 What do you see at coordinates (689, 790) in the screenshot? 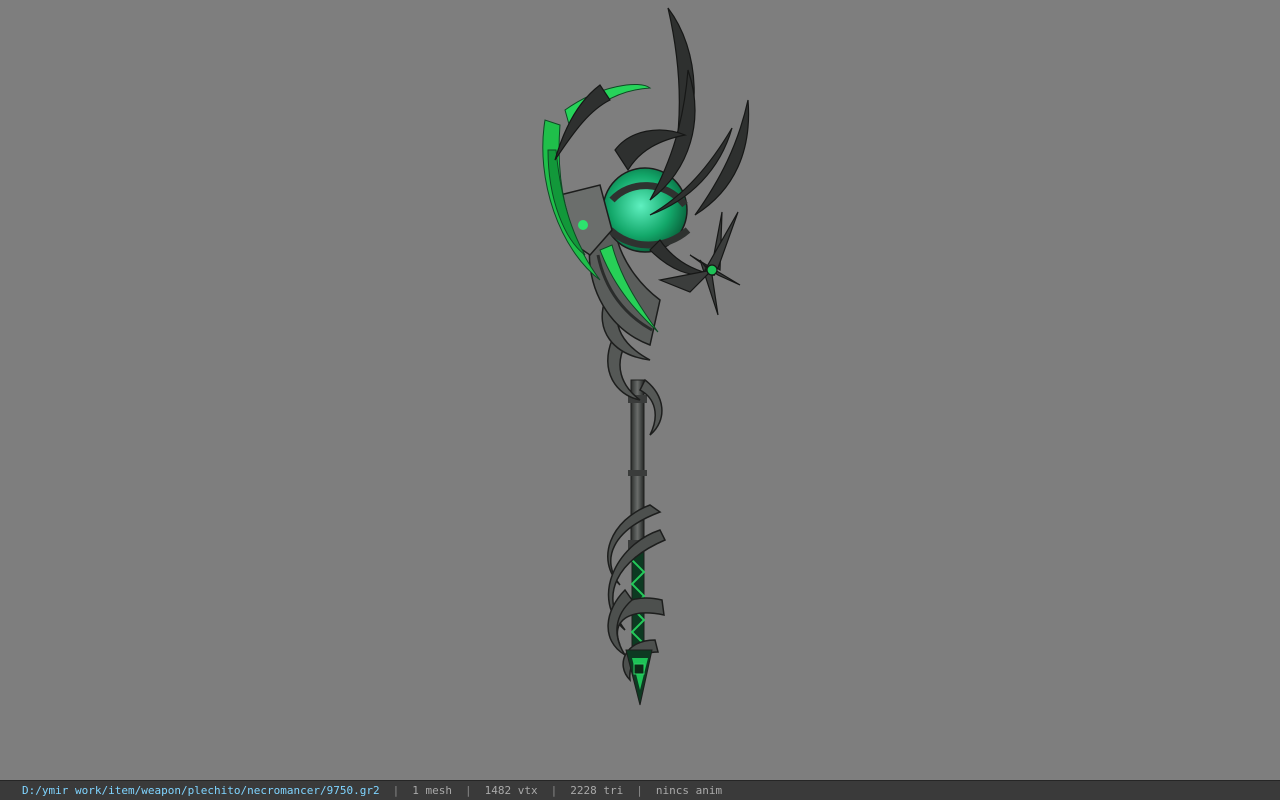
I see `animation-status: nincs anim` at bounding box center [689, 790].